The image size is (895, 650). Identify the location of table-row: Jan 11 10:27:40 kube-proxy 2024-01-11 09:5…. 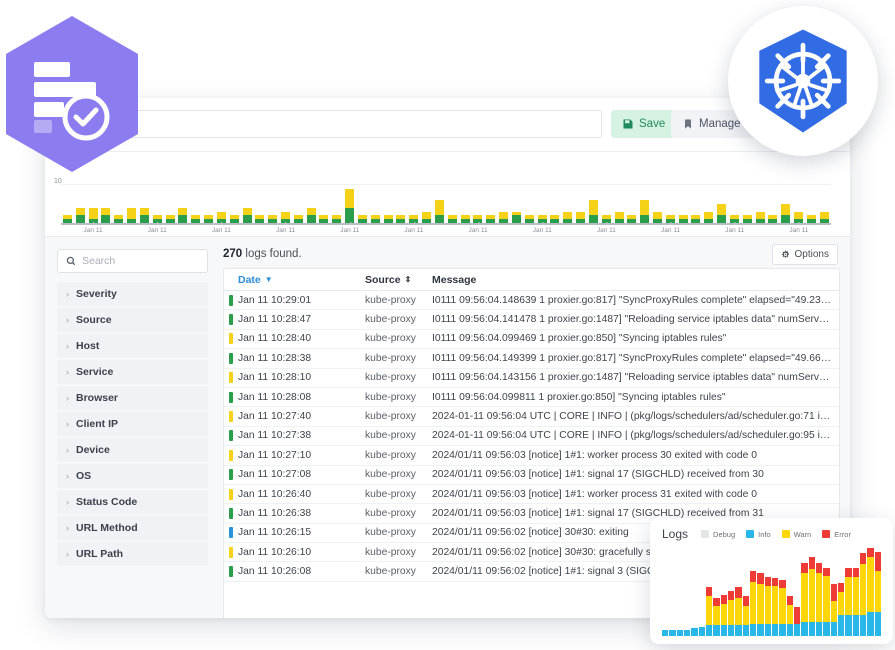
(531, 417).